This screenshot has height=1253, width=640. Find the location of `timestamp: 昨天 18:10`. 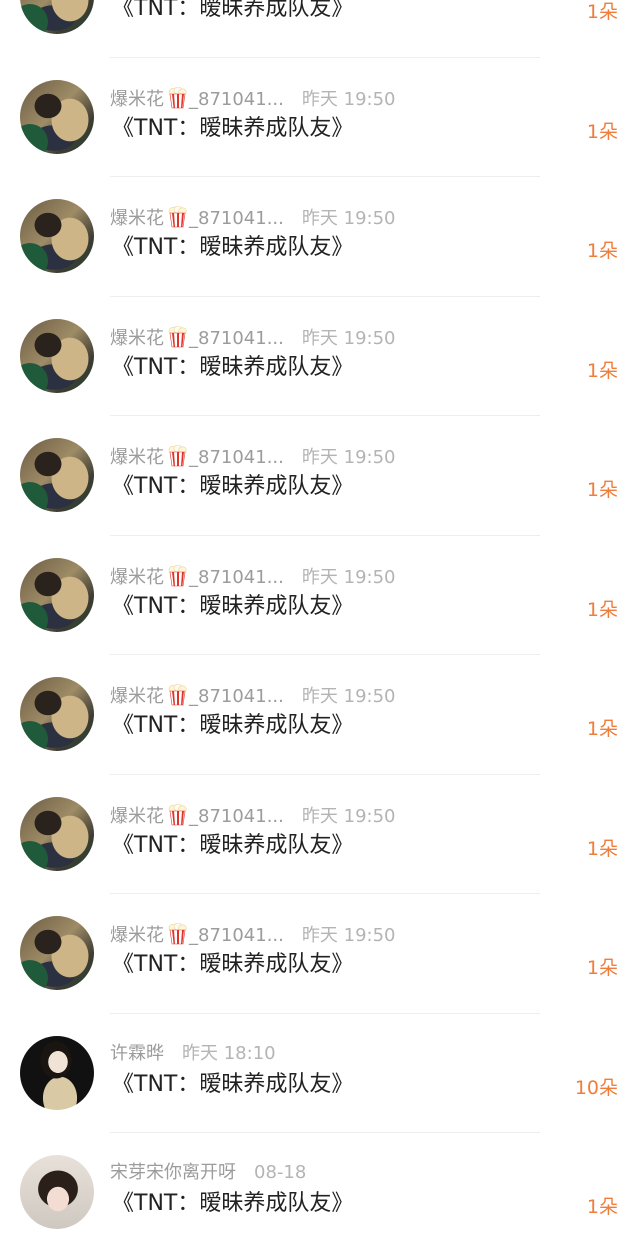

timestamp: 昨天 18:10 is located at coordinates (229, 1053).